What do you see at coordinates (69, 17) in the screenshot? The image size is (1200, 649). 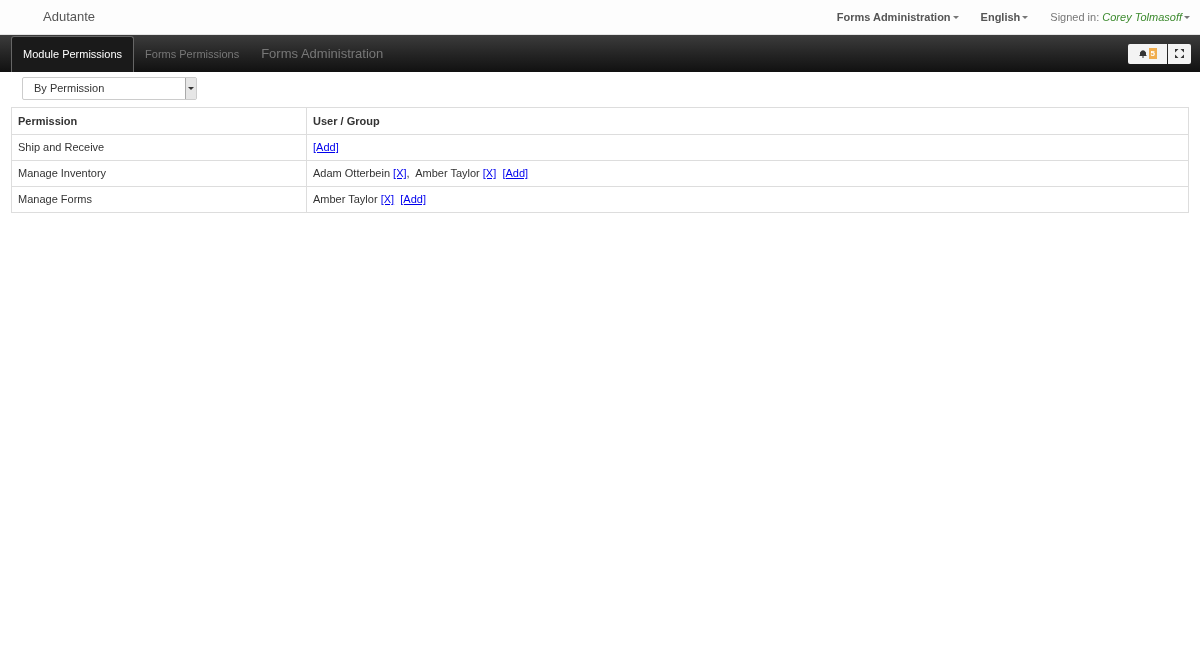 I see `brand-name: Adutante` at bounding box center [69, 17].